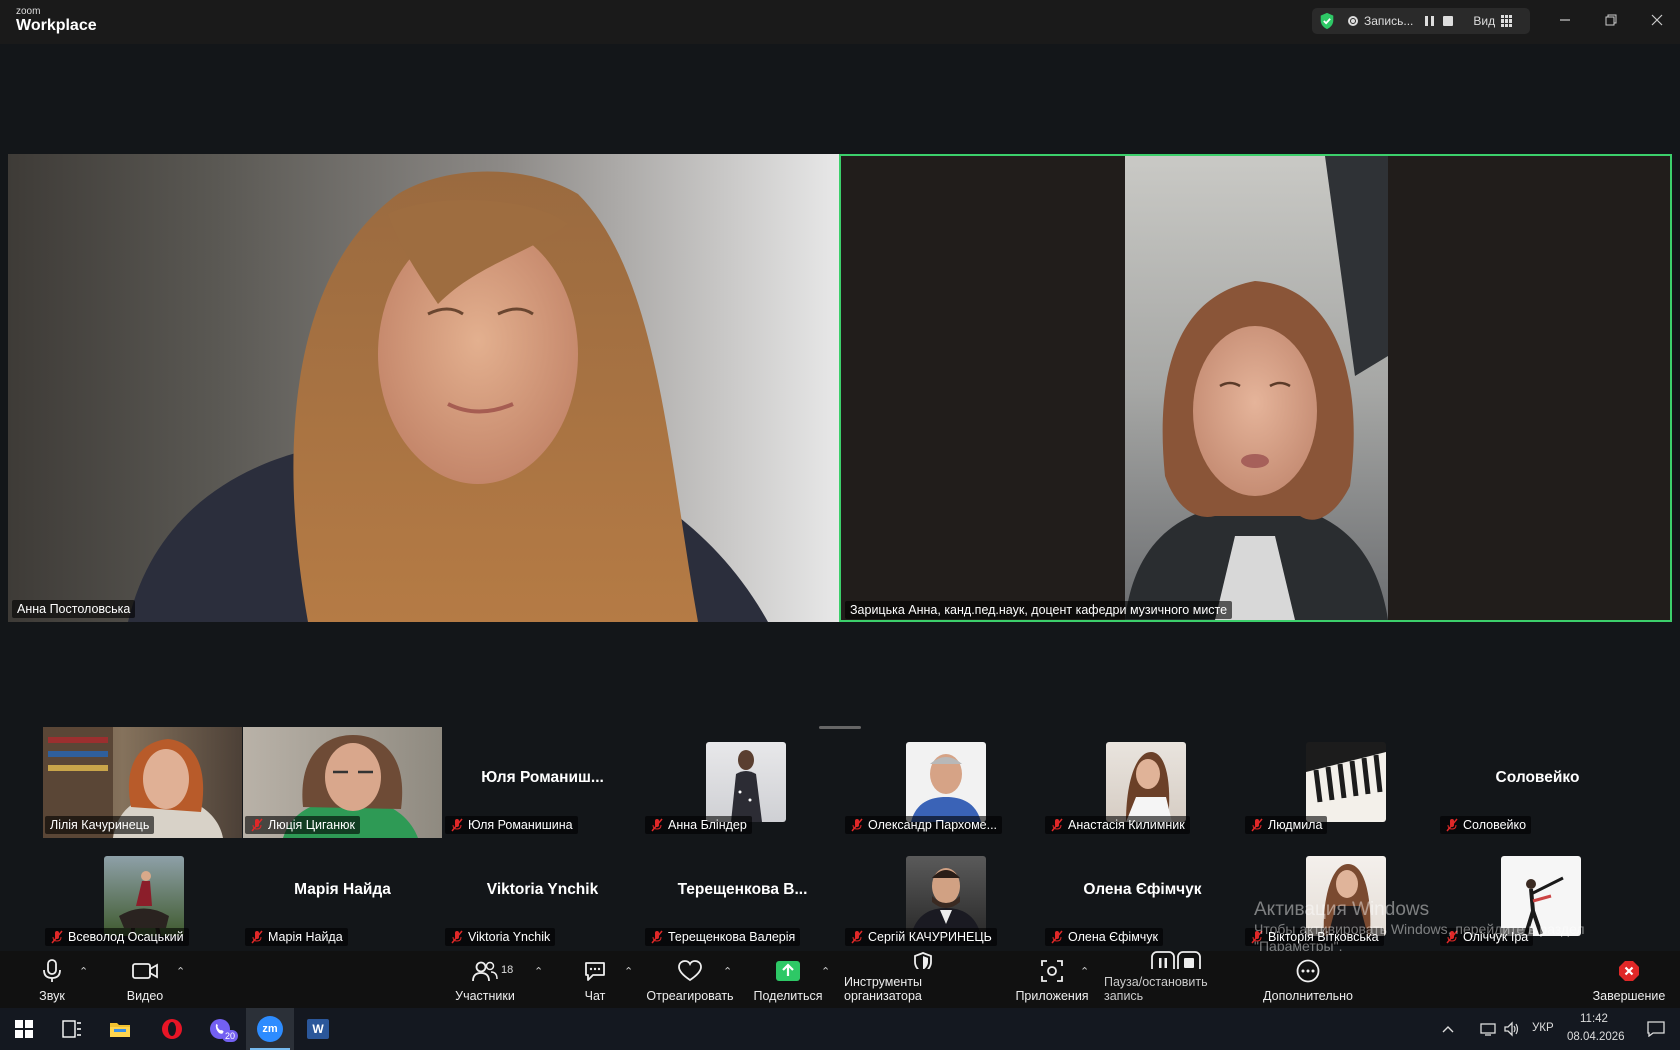  I want to click on chat-options-chevron-icon: ⌃, so click(628, 971).